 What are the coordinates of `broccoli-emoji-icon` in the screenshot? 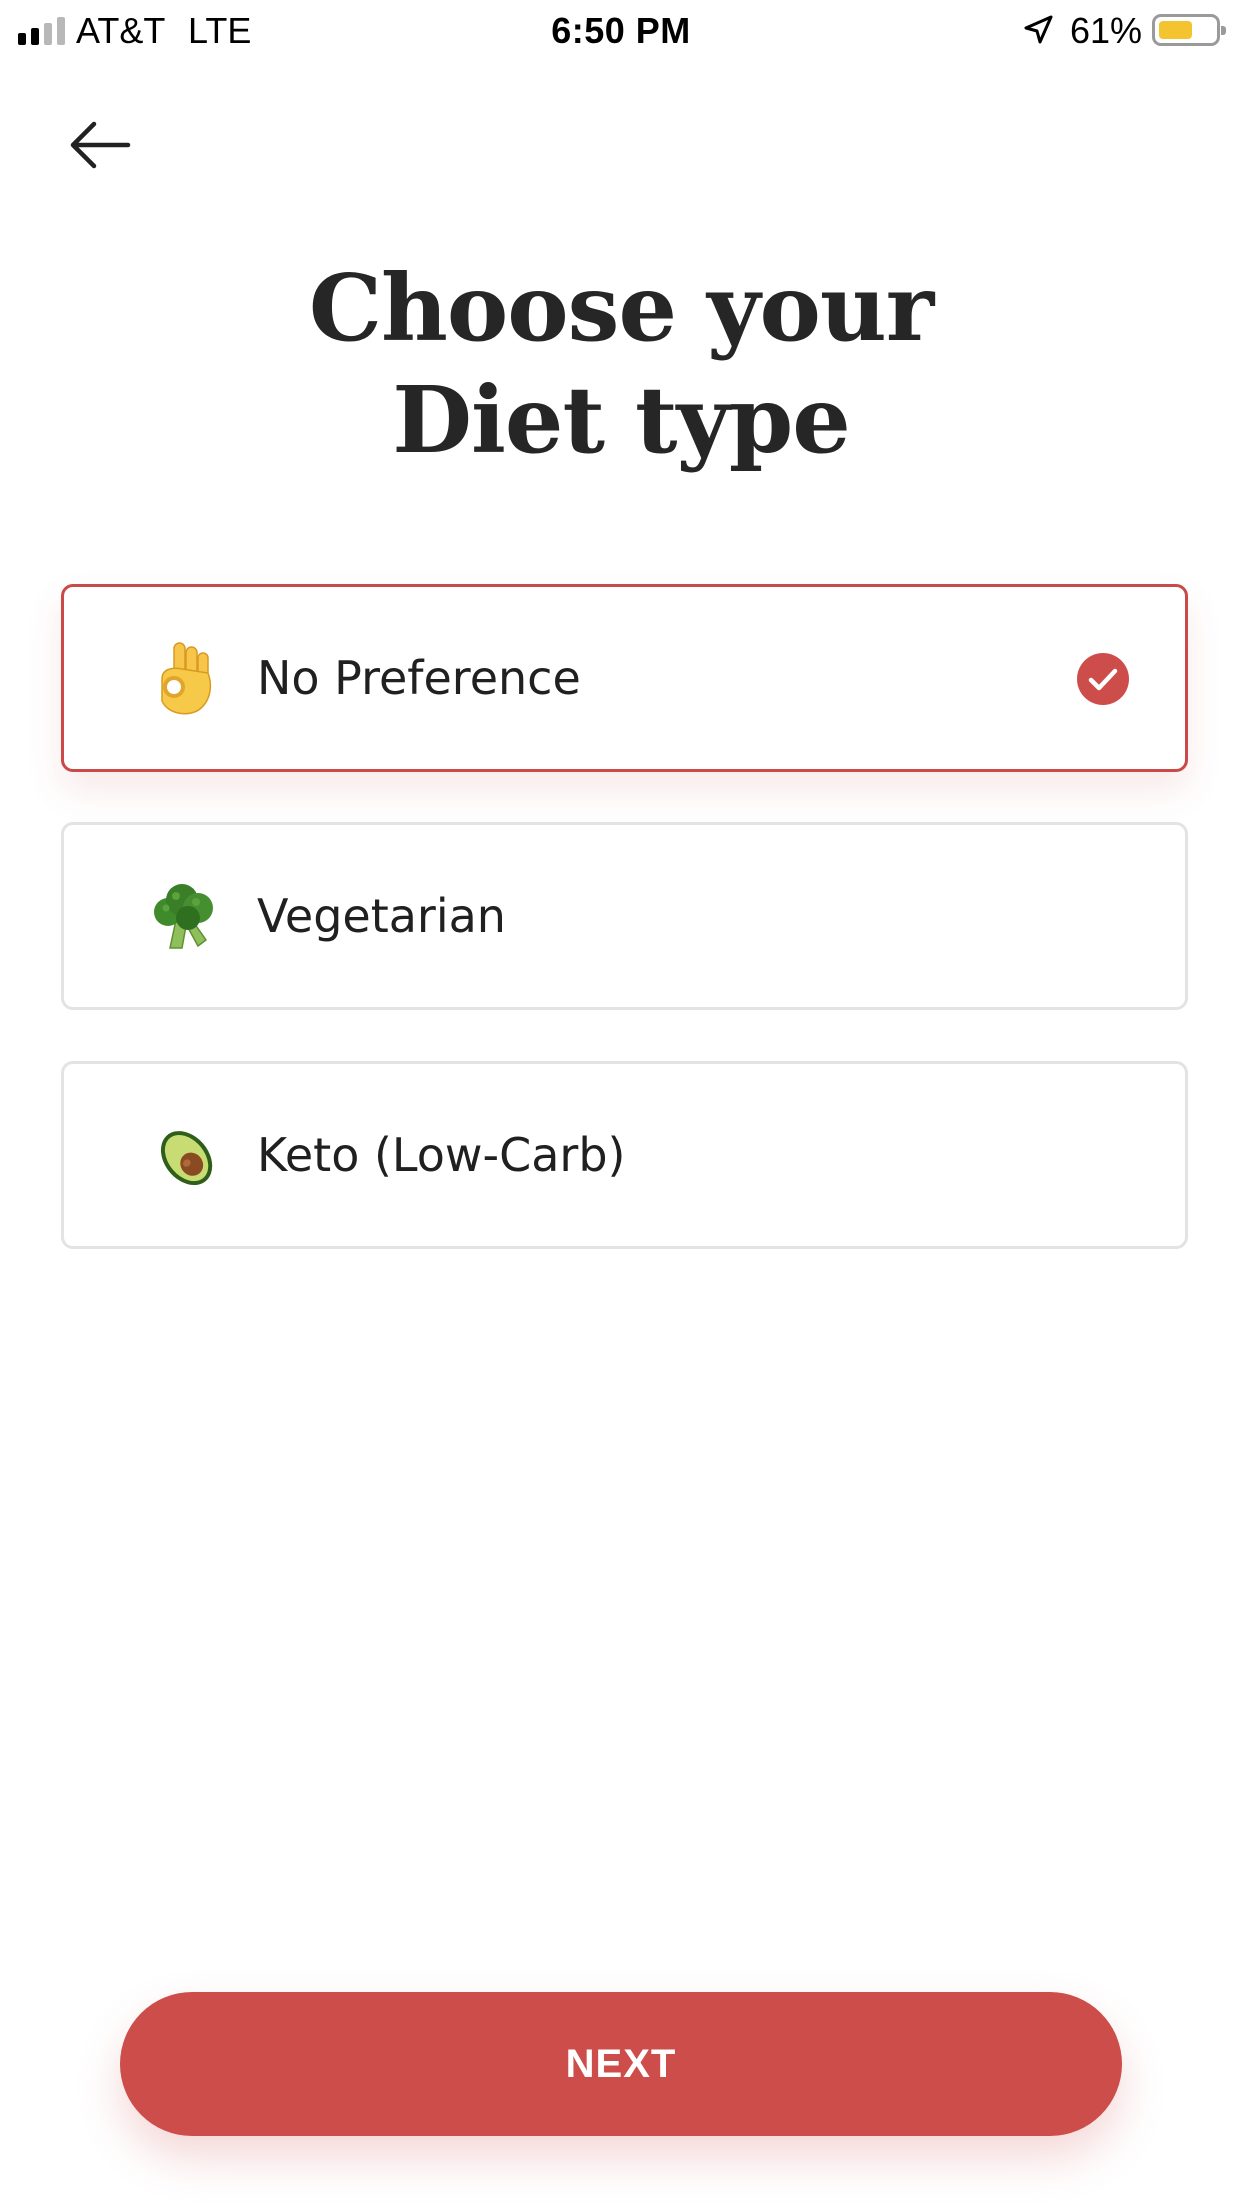 It's located at (184, 916).